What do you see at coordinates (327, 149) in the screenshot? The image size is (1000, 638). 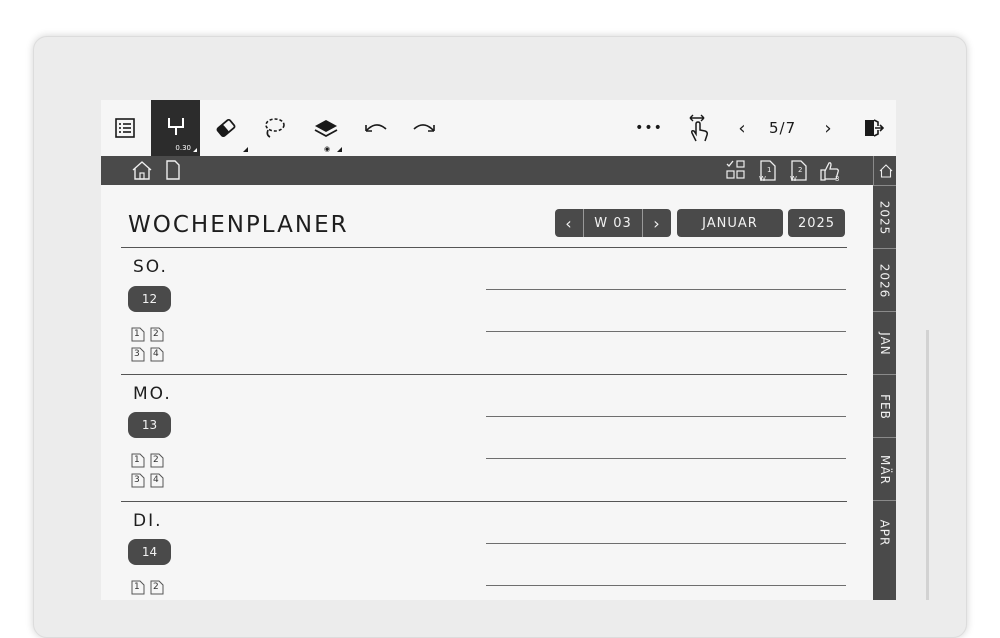 I see `eye-icon: ◉` at bounding box center [327, 149].